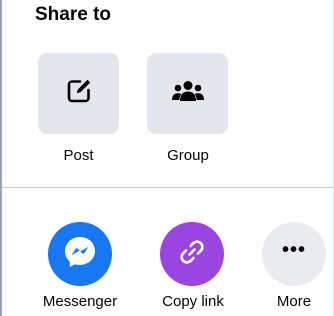 This screenshot has width=334, height=316. I want to click on share-sheet-title: Share to, so click(73, 14).